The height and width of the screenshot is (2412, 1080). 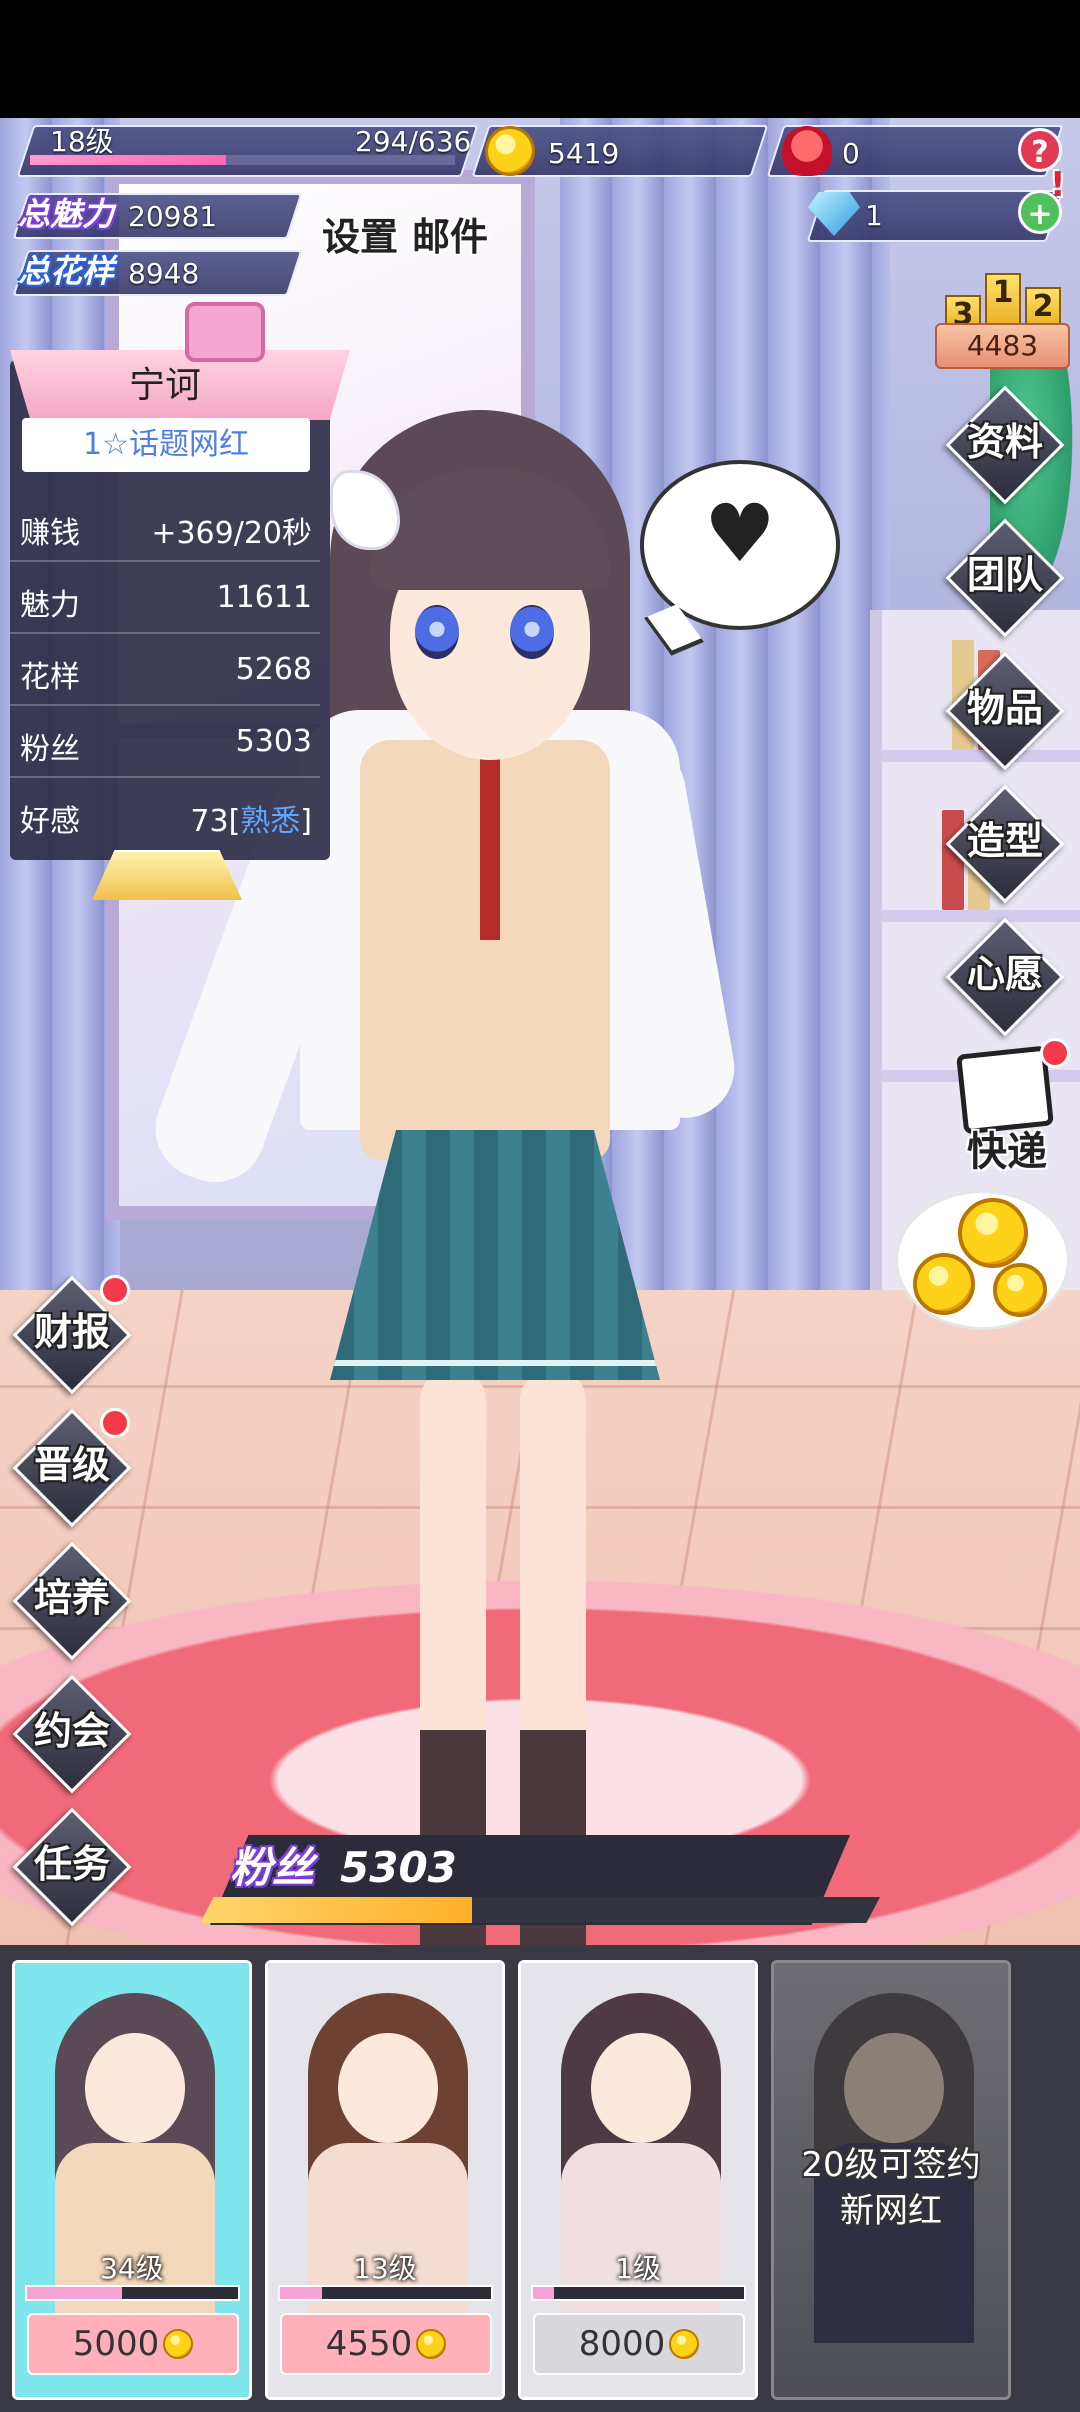 I want to click on stat-key: 魅力, so click(x=50, y=605).